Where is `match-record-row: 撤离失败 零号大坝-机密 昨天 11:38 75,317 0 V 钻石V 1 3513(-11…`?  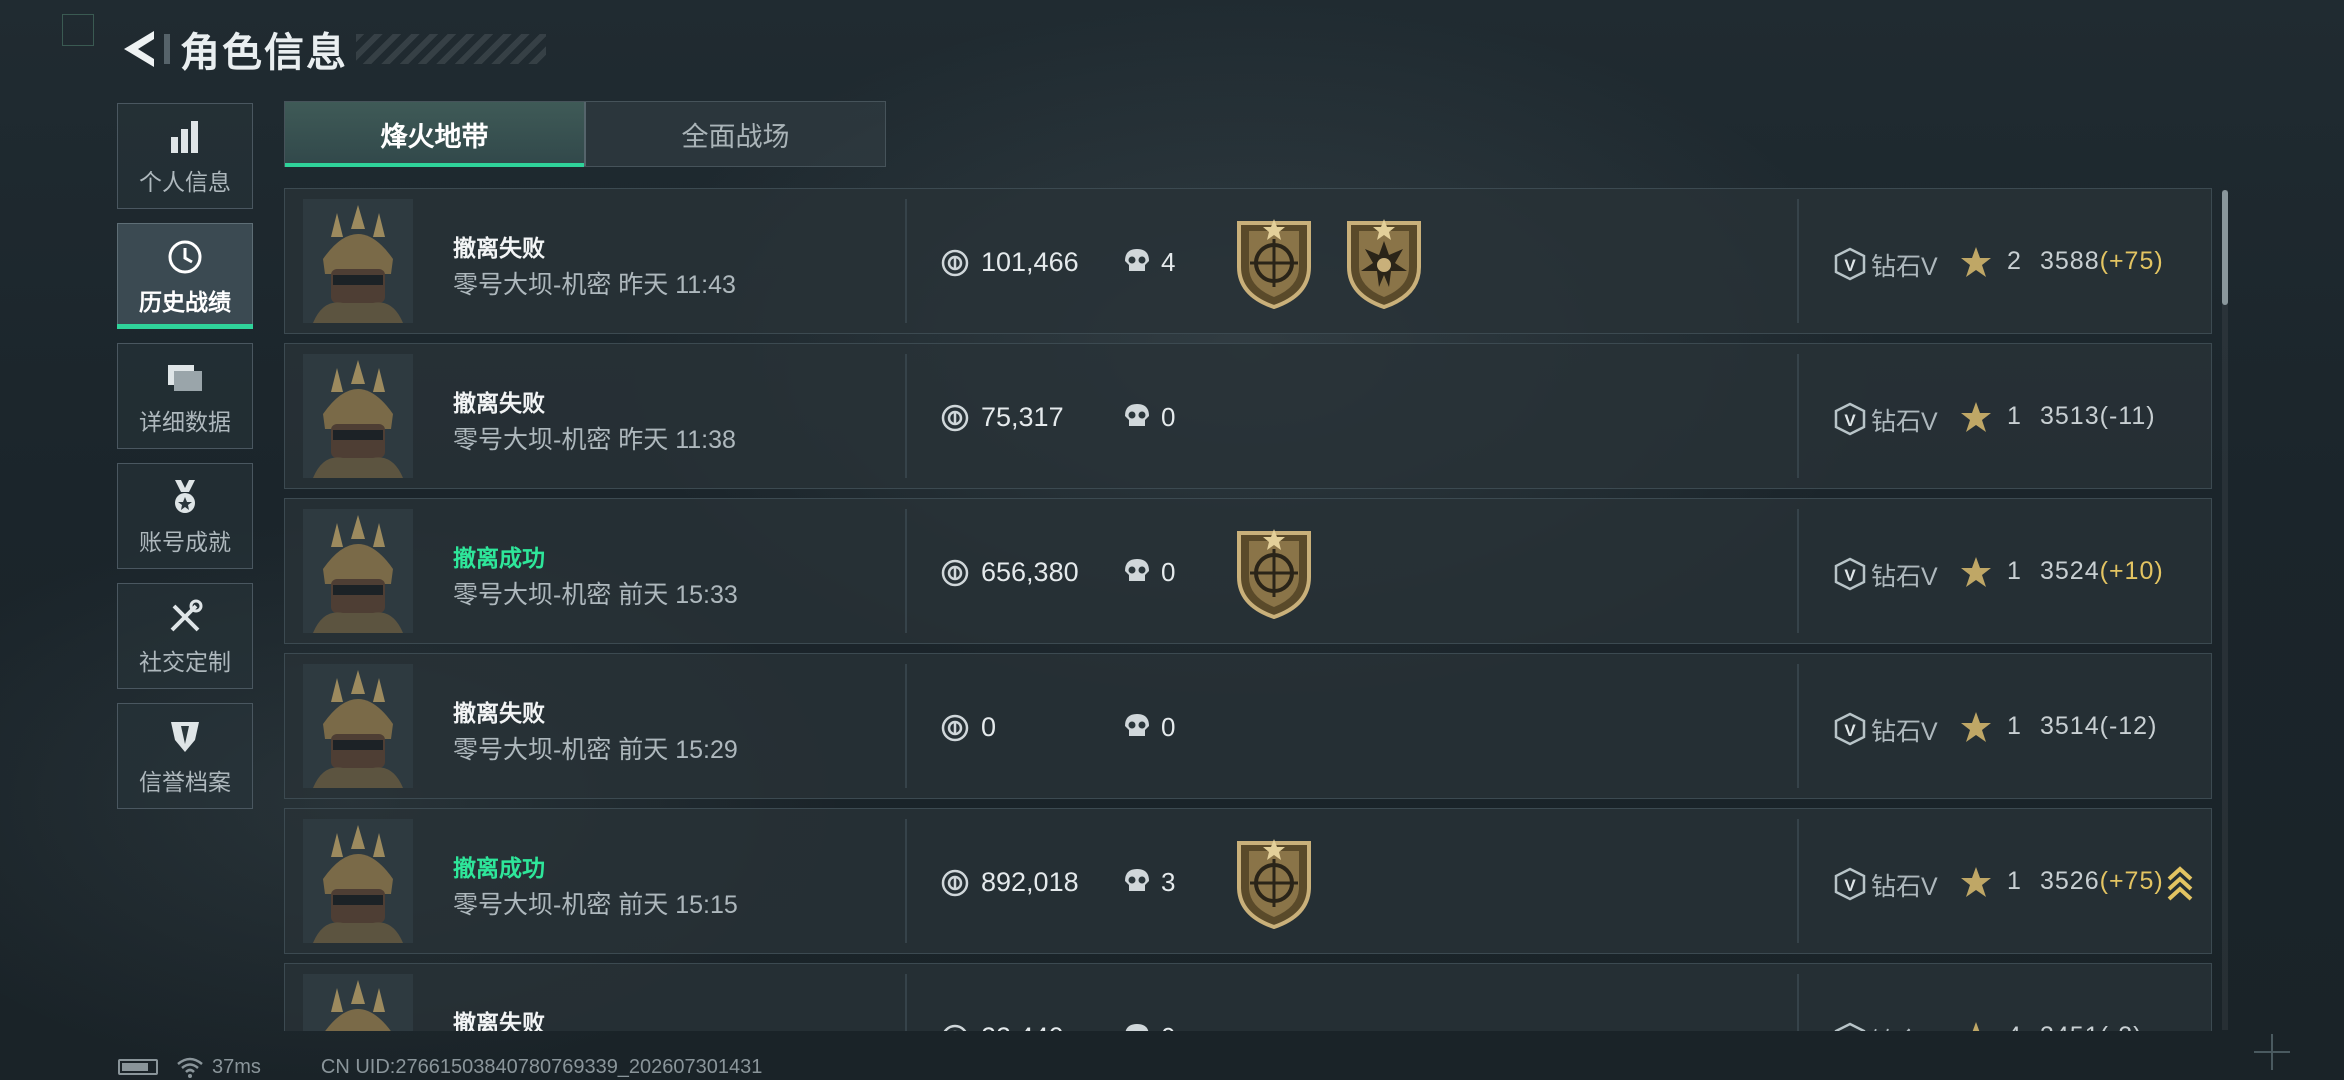 match-record-row: 撤离失败 零号大坝-机密 昨天 11:38 75,317 0 V 钻石V 1 3513(-11… is located at coordinates (1248, 416).